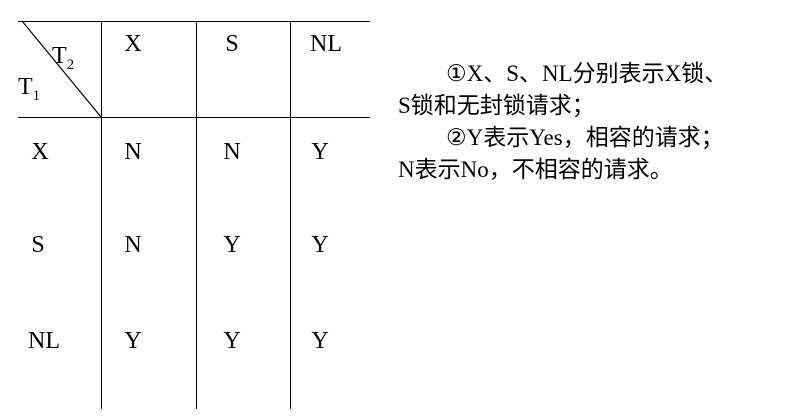 Image resolution: width=808 pixels, height=416 pixels. Describe the element at coordinates (232, 44) in the screenshot. I see `column-header-s: S` at that location.